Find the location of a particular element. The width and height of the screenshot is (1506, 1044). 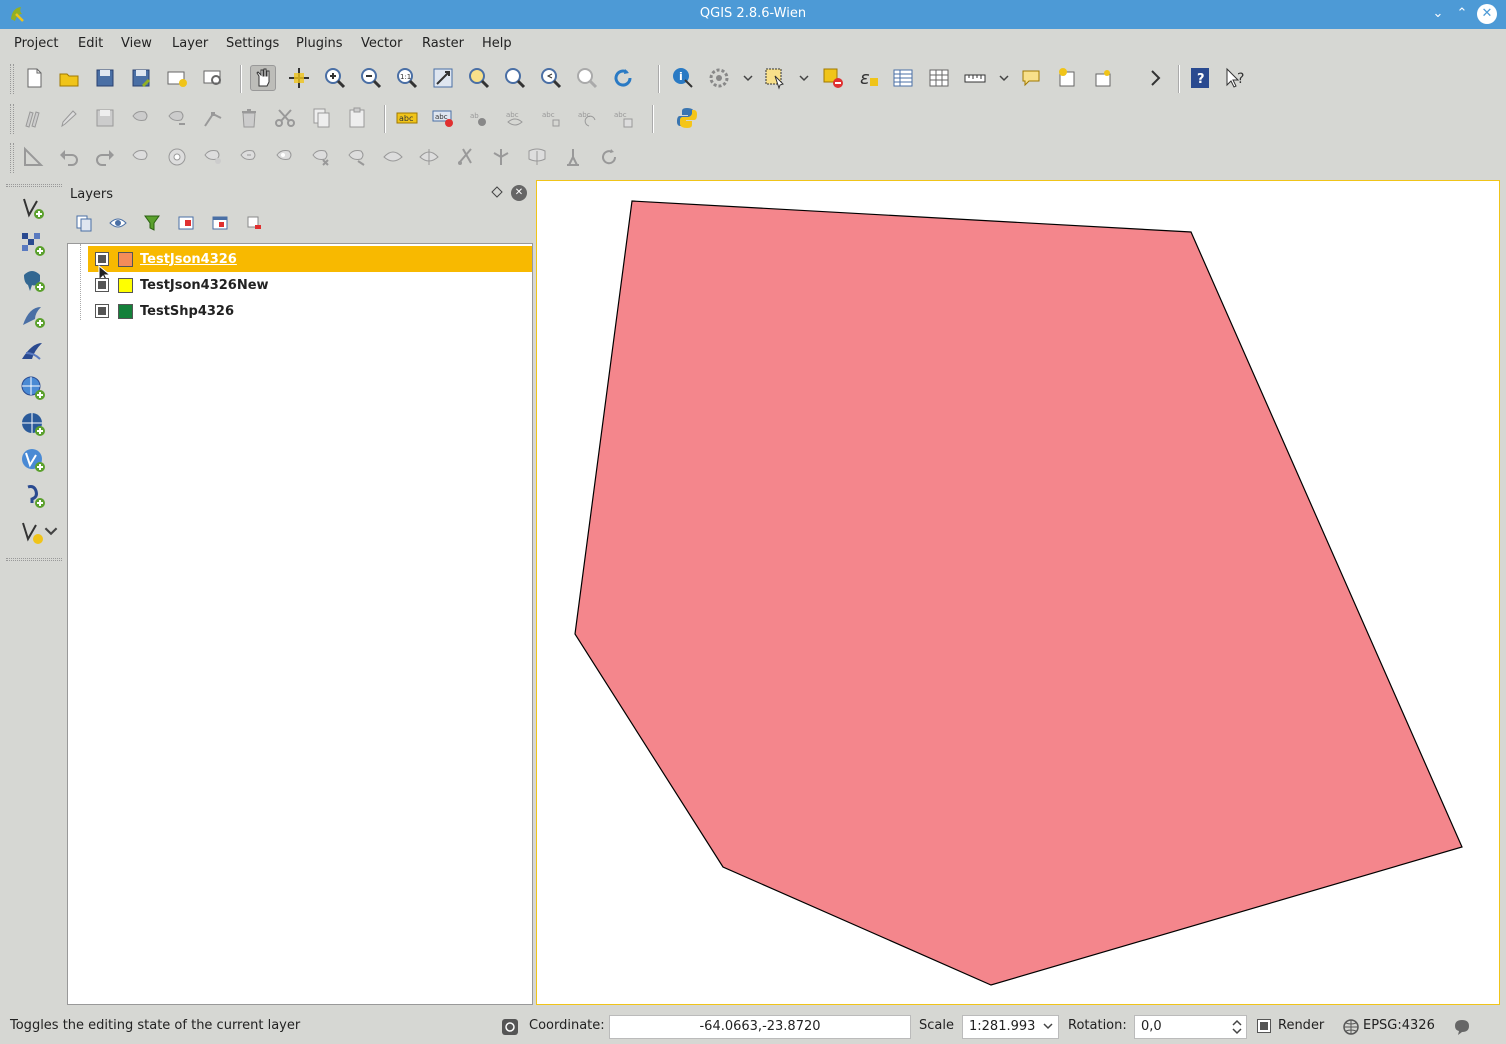

toggle-editing-icon is located at coordinates (69, 118).